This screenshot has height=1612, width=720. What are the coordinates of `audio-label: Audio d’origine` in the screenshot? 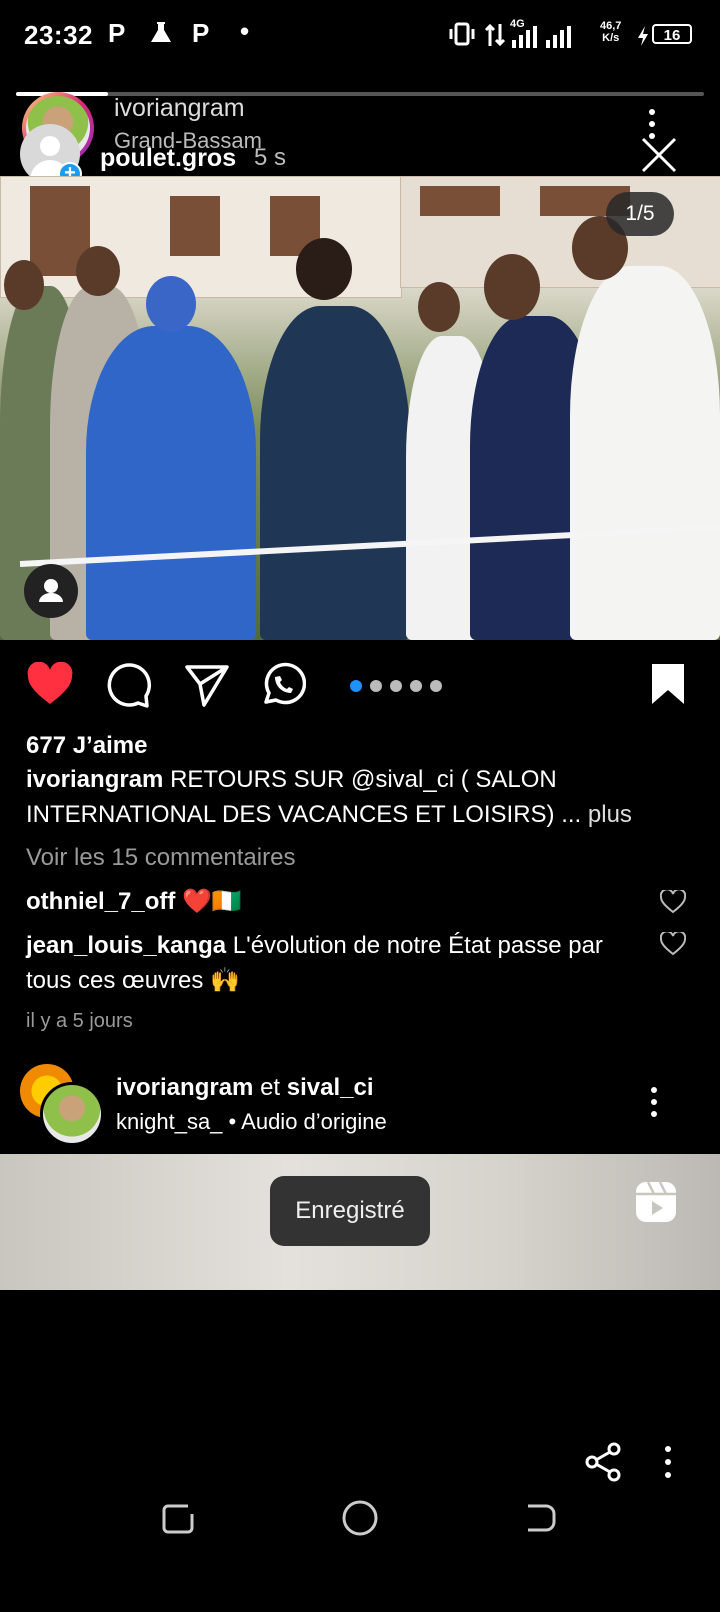 It's located at (314, 1121).